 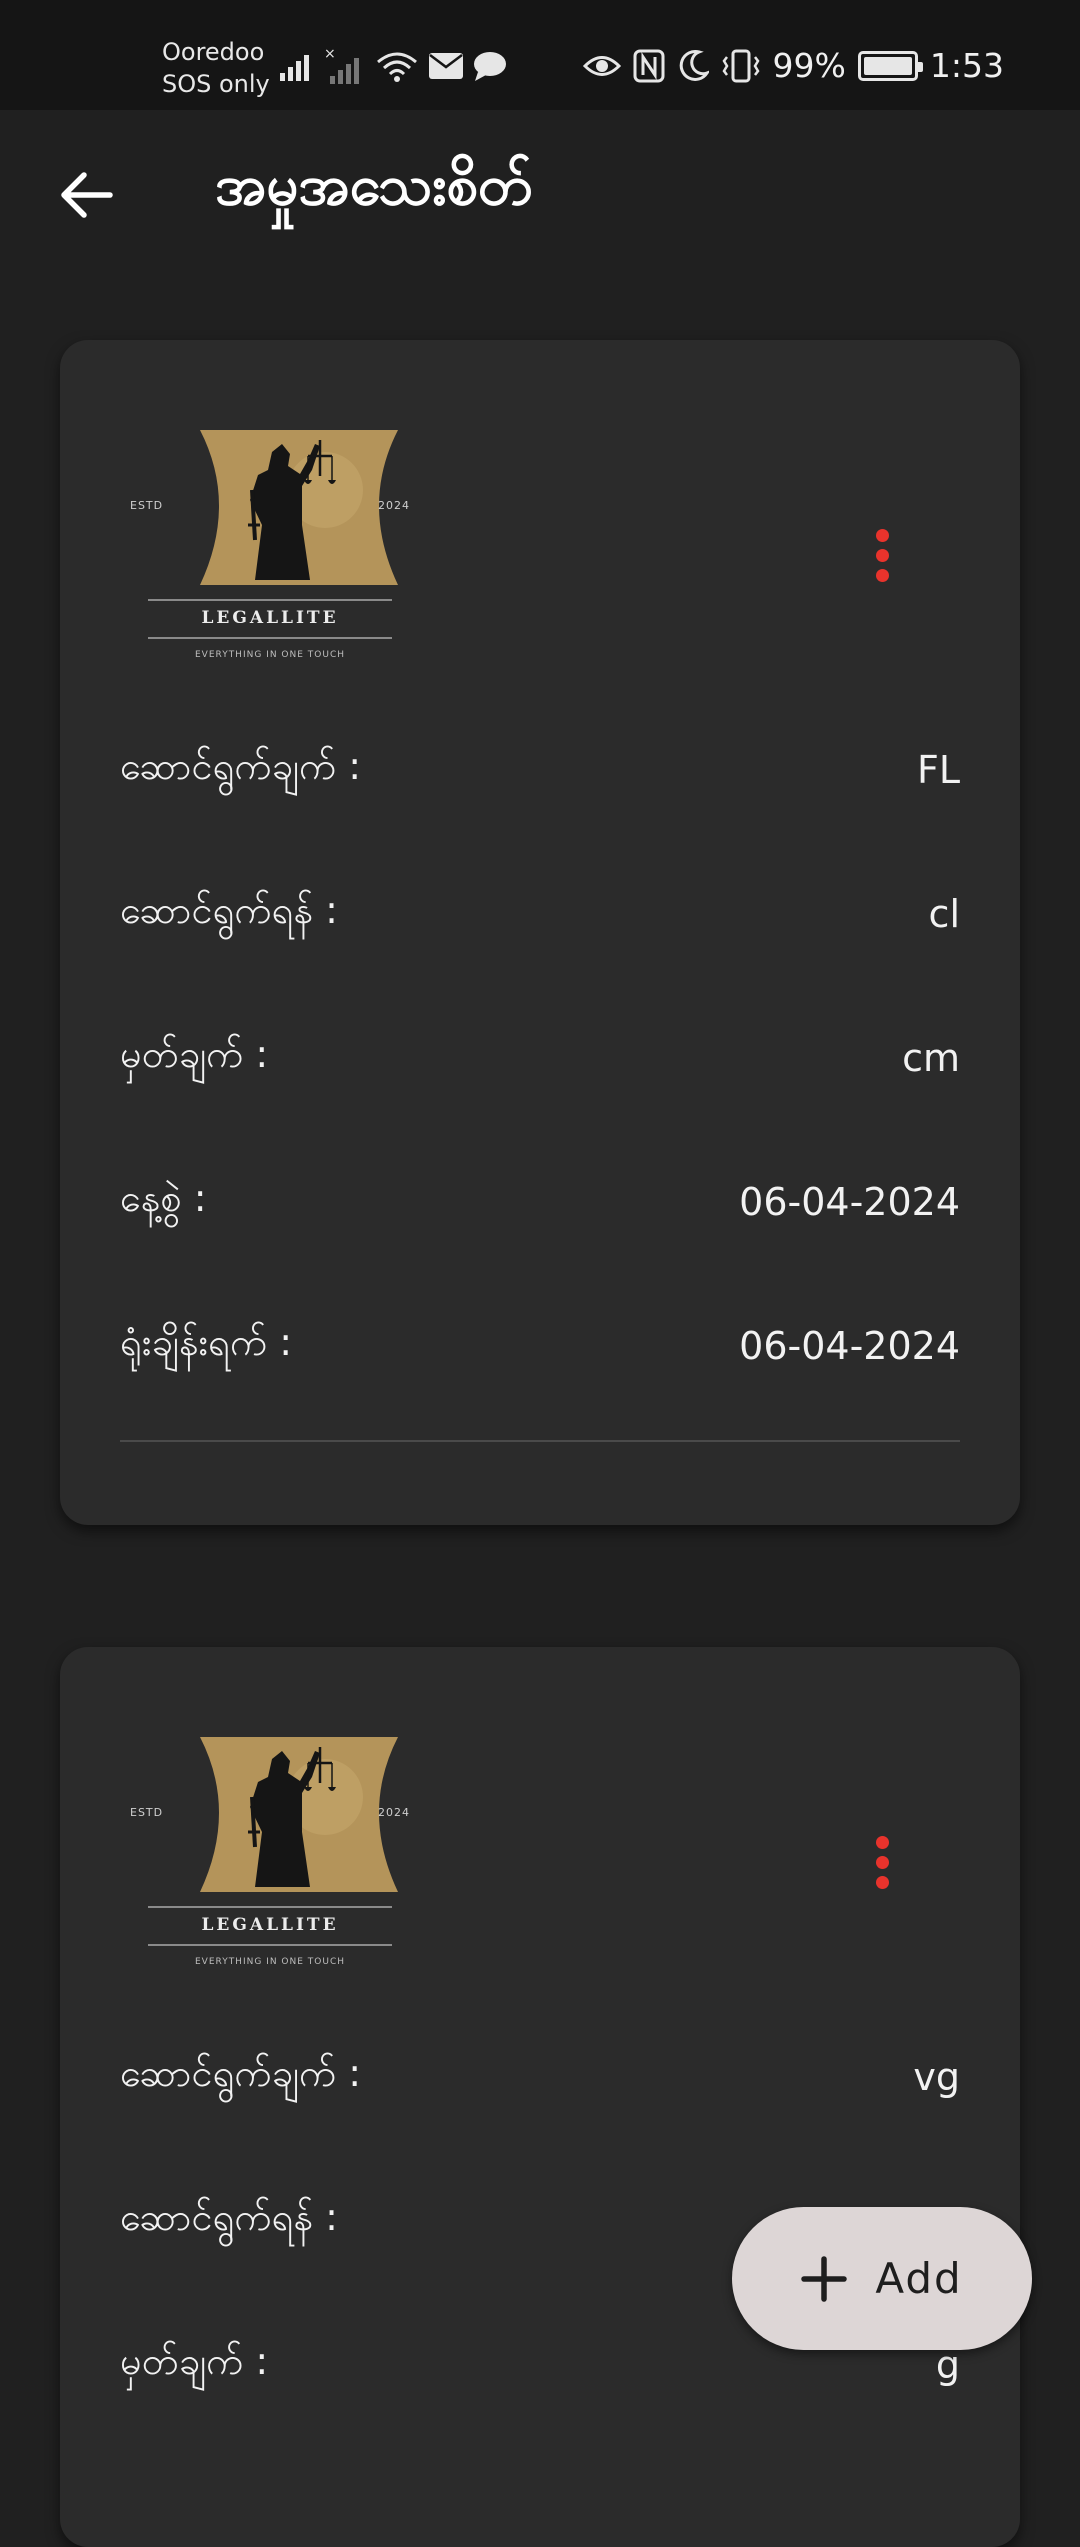 What do you see at coordinates (540, 55) in the screenshot?
I see `status-bar: Ooredoo SOS only × 99% 1:53` at bounding box center [540, 55].